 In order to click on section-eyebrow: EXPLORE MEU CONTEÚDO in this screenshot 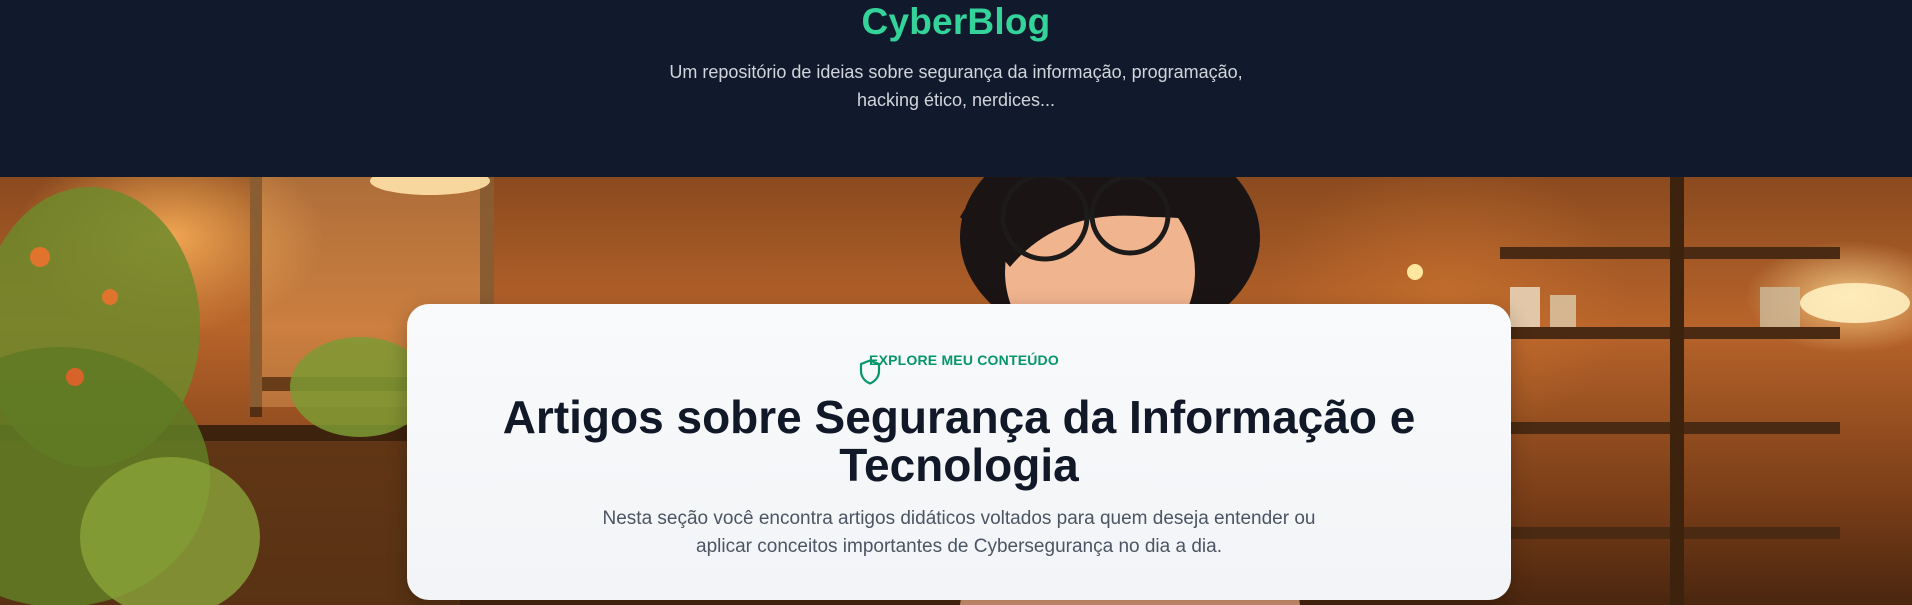, I will do `click(959, 366)`.